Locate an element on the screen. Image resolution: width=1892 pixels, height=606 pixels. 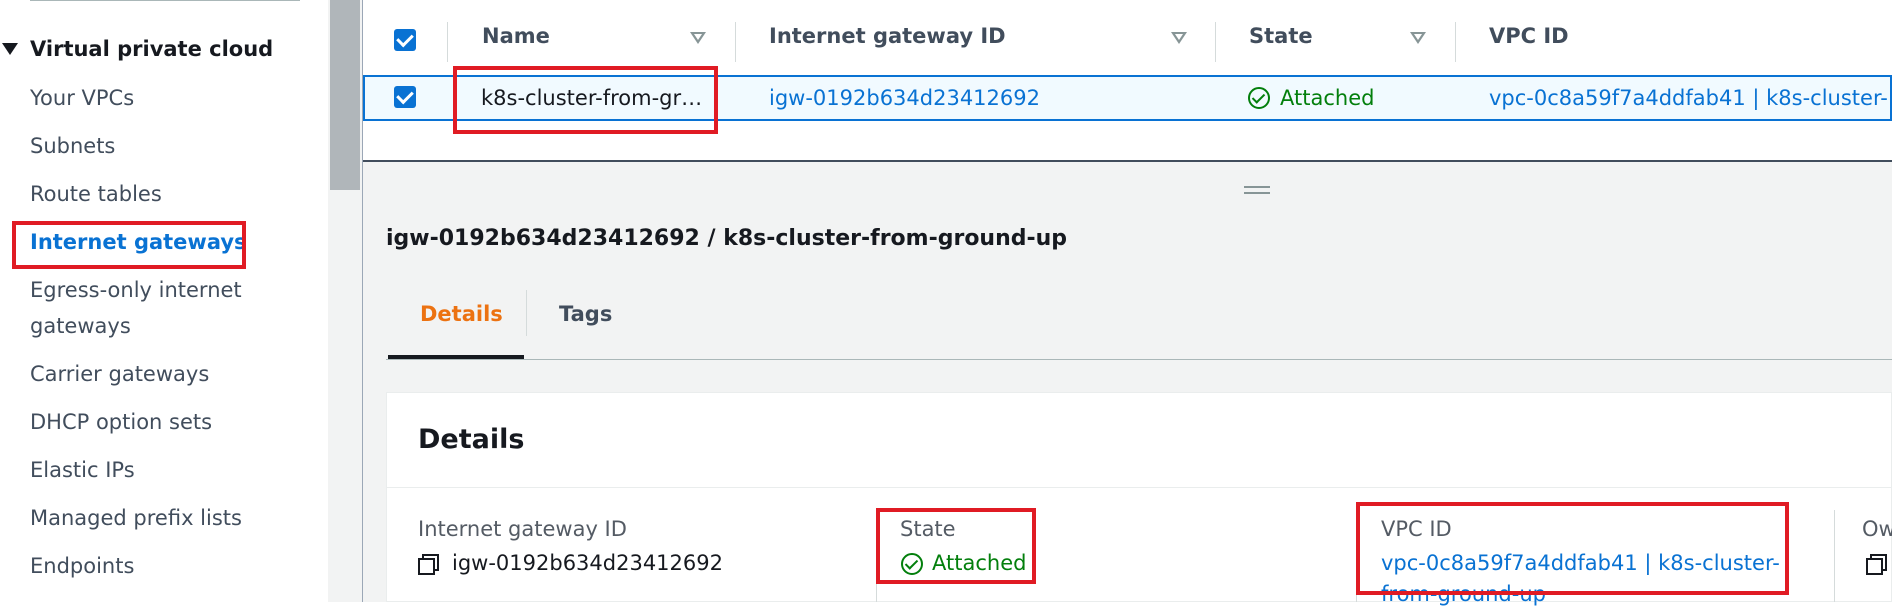
gateway-id-value: igw-0192b634d23412692 is located at coordinates (587, 563).